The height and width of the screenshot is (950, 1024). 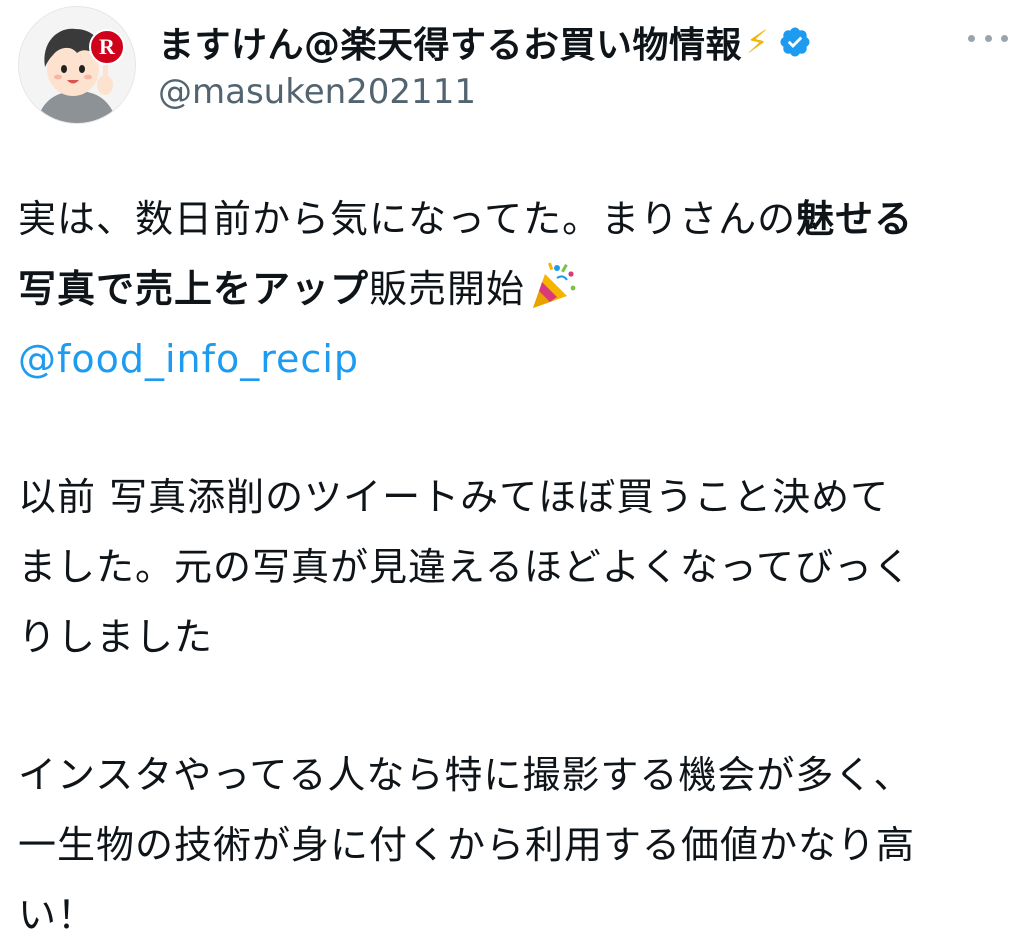 What do you see at coordinates (116, 637) in the screenshot?
I see `text-line: りしました` at bounding box center [116, 637].